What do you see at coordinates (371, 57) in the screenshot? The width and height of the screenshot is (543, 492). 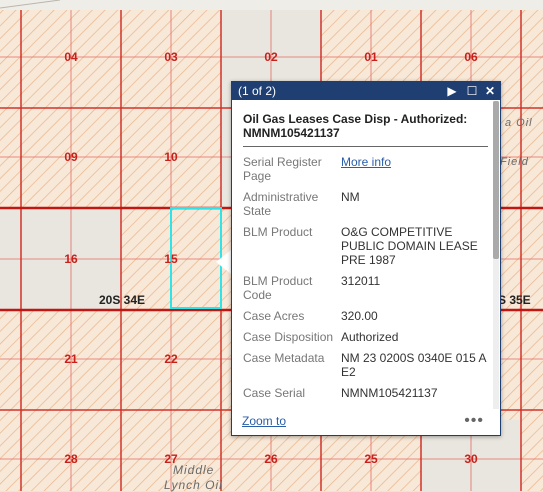 I see `section-label: 01` at bounding box center [371, 57].